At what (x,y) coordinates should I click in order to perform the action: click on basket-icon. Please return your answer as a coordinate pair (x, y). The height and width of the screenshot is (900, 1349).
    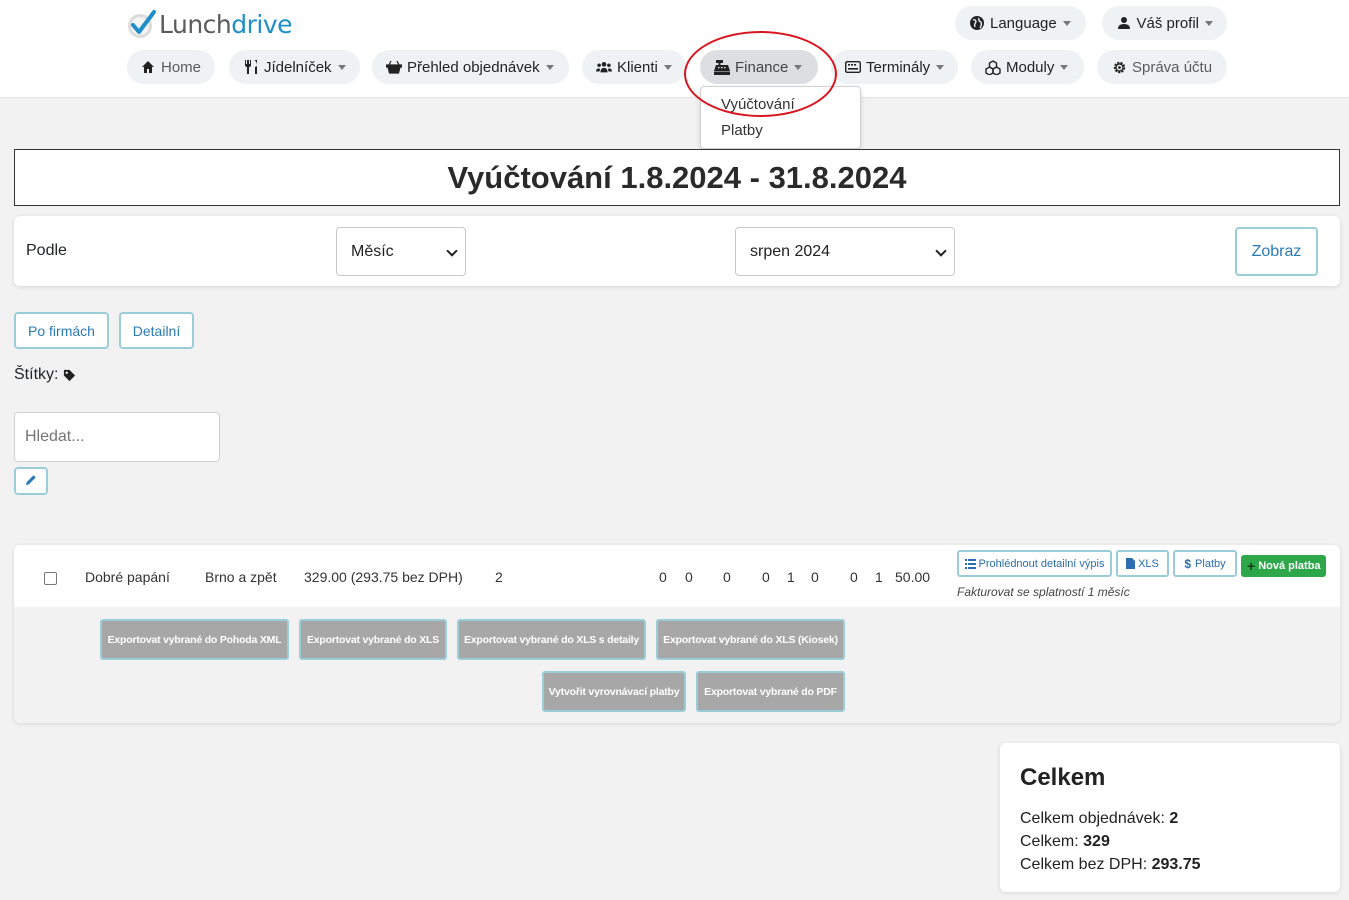
    Looking at the image, I should click on (394, 67).